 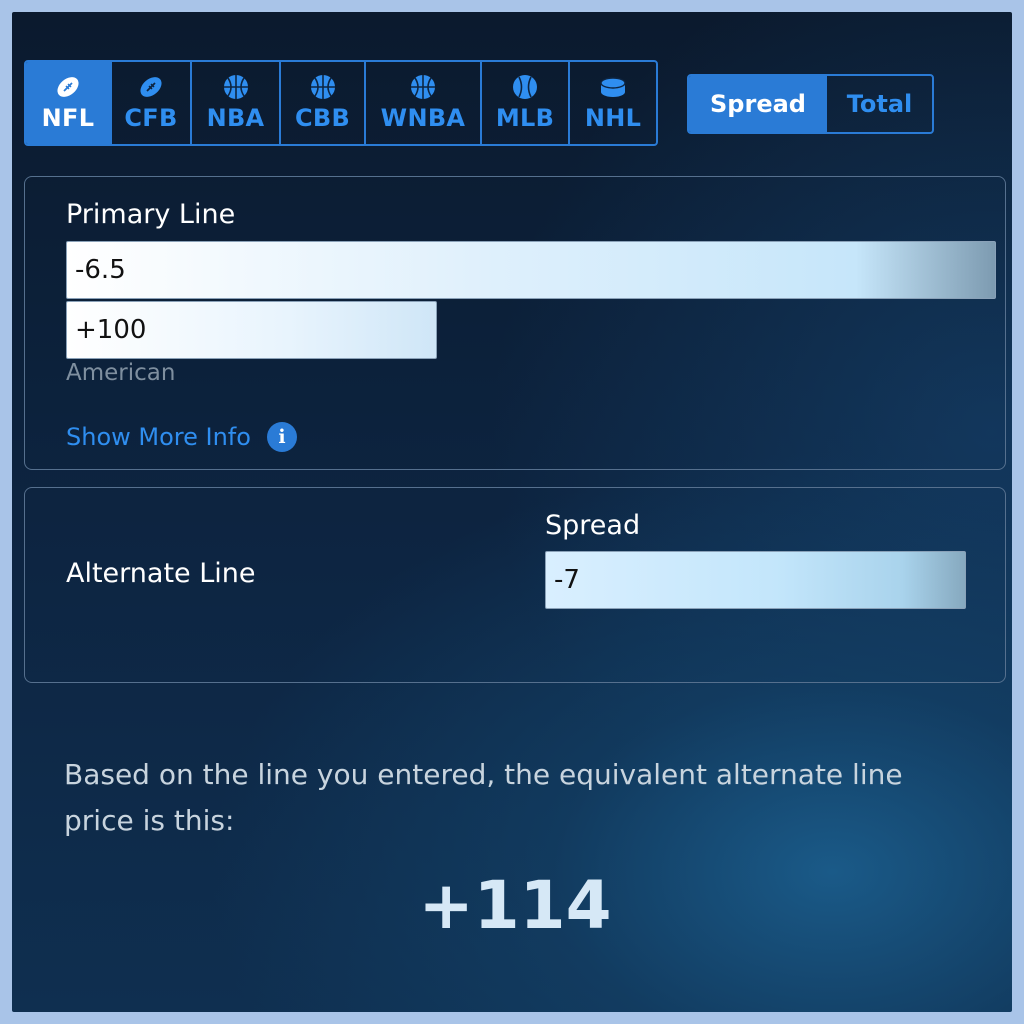 I want to click on tab-mlb: MLB, so click(x=524, y=103).